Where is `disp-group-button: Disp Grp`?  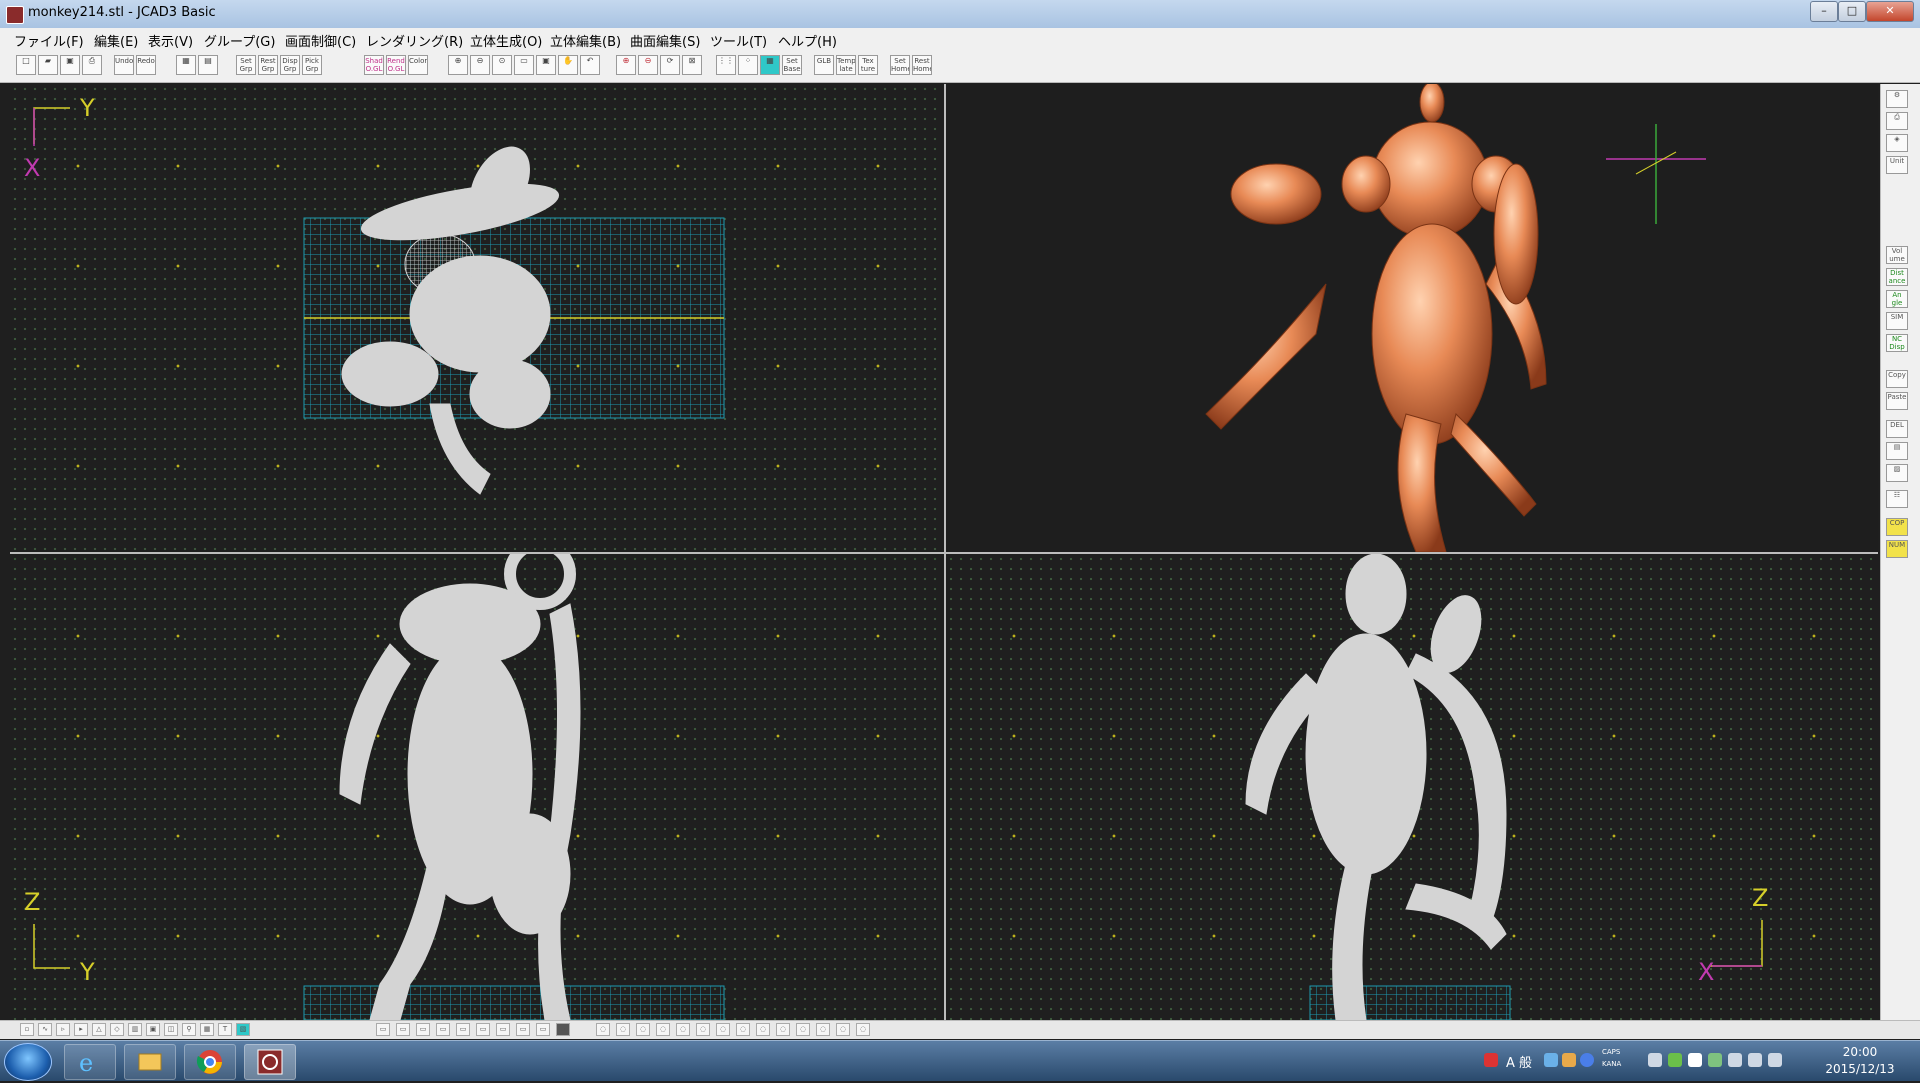
disp-group-button: Disp Grp is located at coordinates (290, 65).